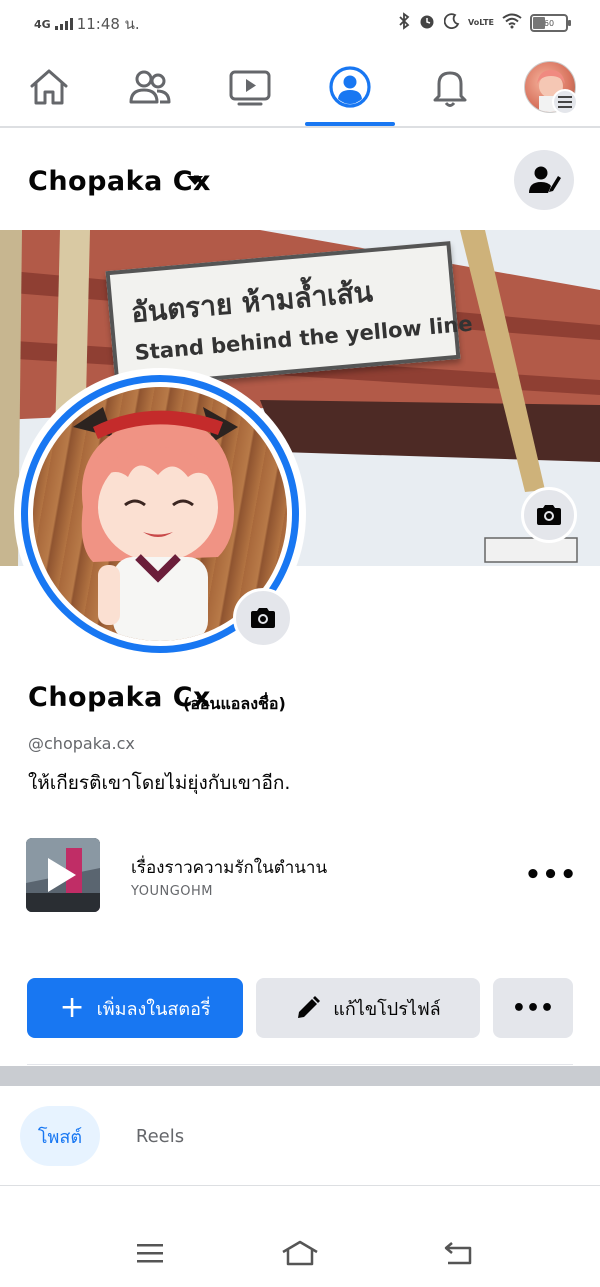  I want to click on profile-icon, so click(350, 87).